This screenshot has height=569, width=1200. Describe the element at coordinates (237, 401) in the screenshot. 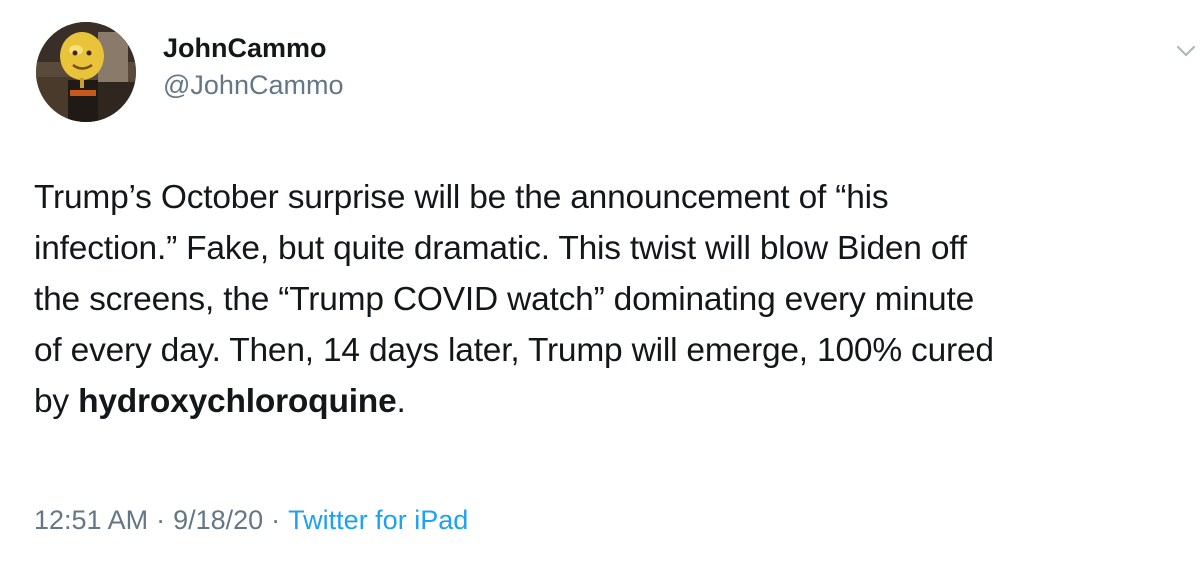

I see `bold-word: hydroxychloroquine` at that location.